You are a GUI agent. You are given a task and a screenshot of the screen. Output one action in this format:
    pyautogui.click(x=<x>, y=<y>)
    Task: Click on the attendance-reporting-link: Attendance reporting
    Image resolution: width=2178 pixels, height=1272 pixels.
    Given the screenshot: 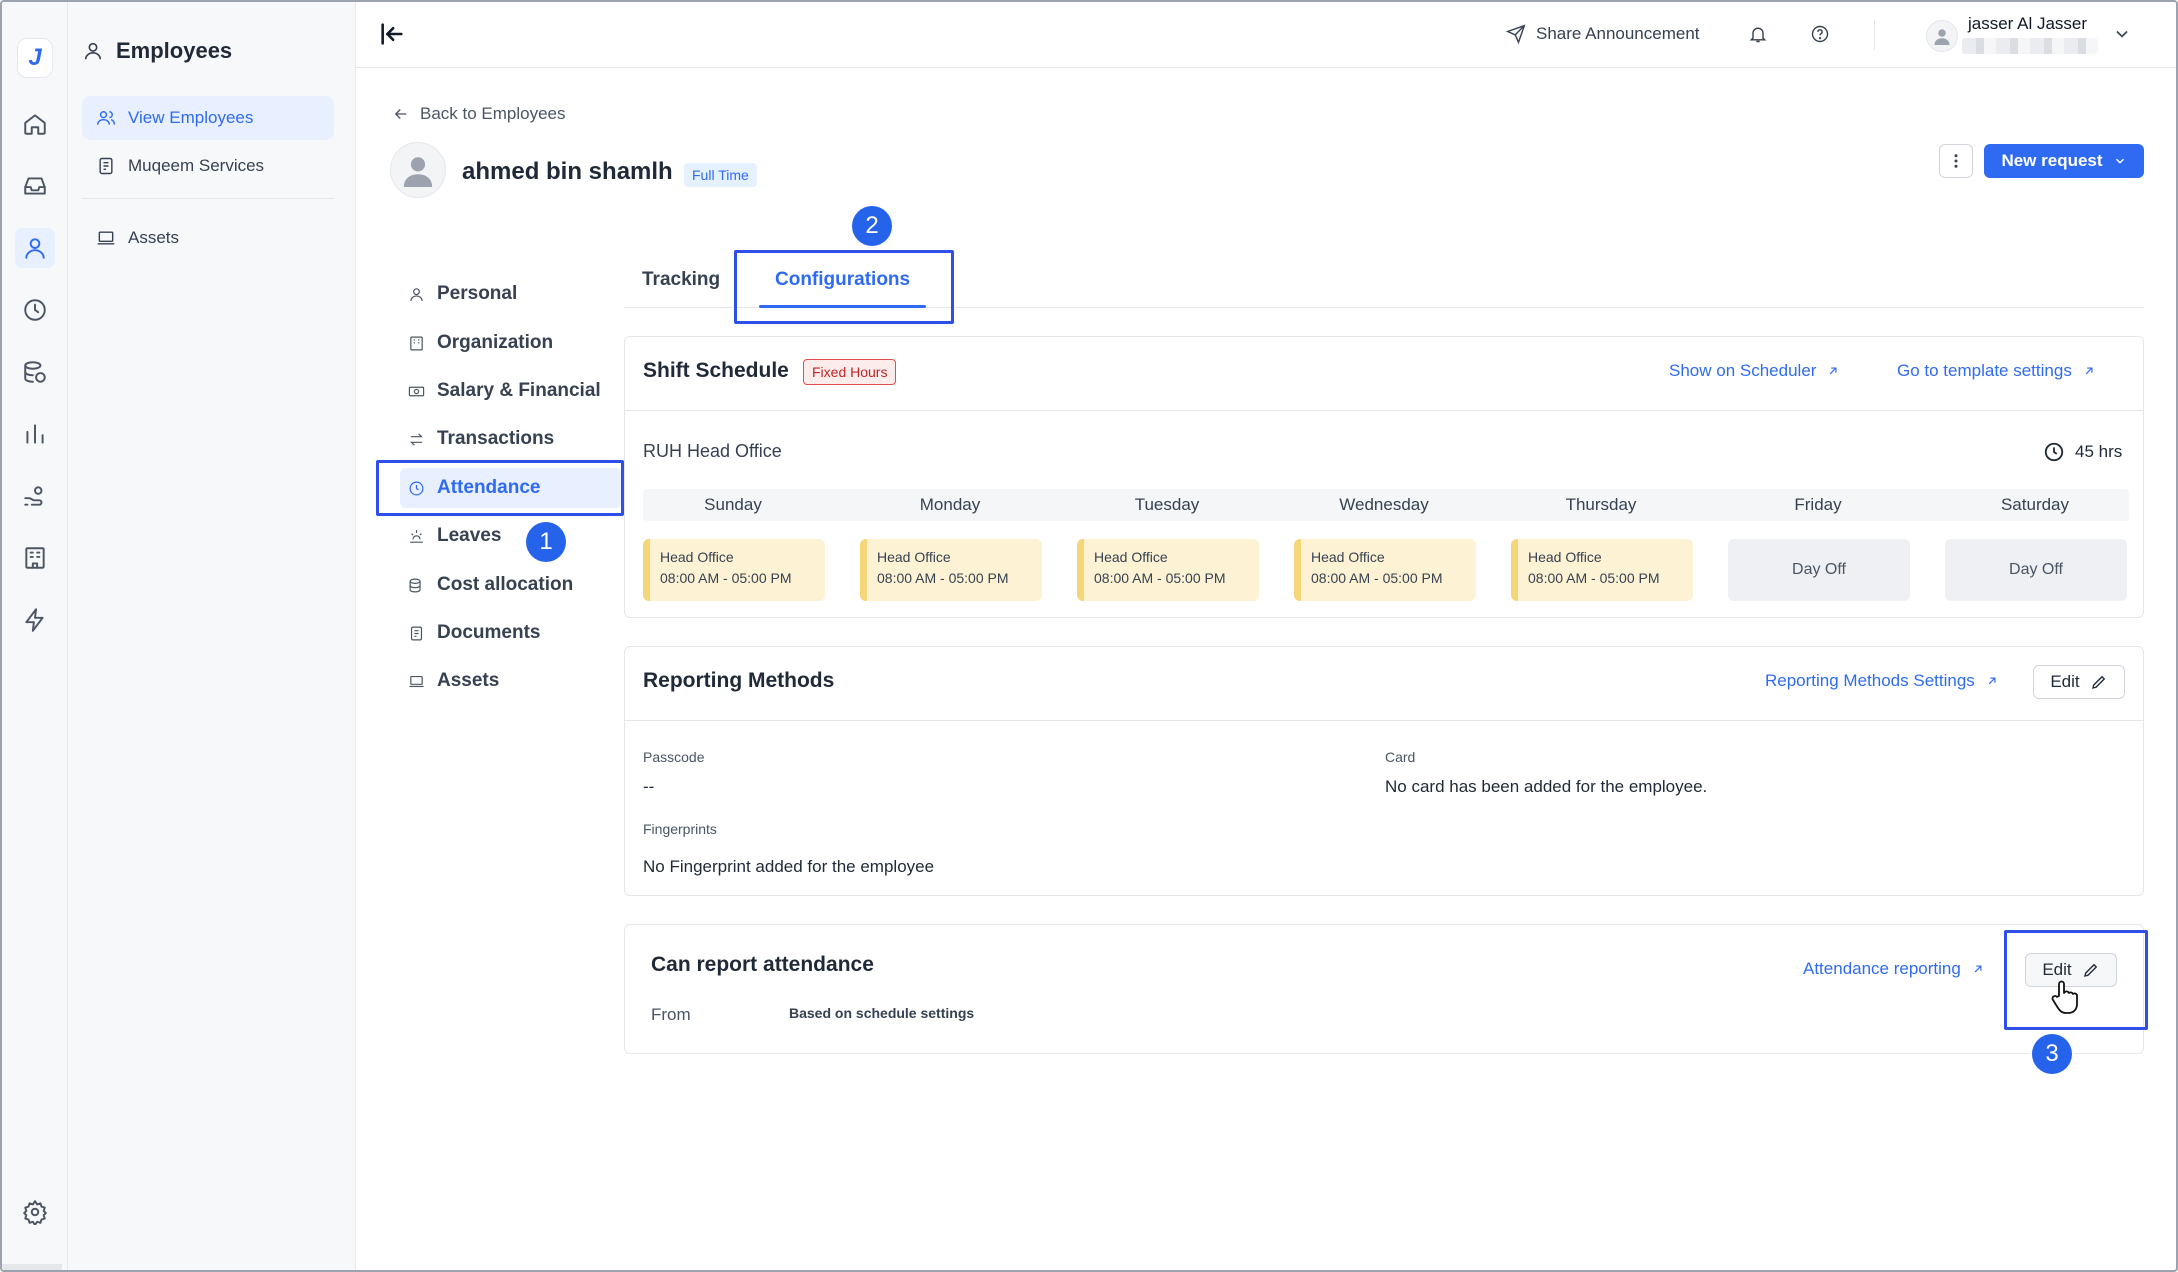 What is the action you would take?
    pyautogui.click(x=1894, y=969)
    